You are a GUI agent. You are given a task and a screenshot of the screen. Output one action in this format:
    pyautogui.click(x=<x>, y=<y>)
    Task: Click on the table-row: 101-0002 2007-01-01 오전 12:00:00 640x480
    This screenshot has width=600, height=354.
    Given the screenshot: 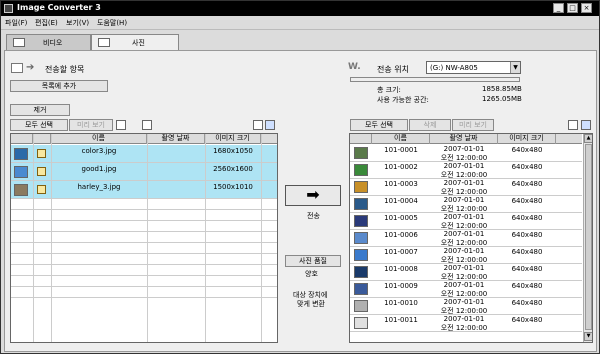 What is the action you would take?
    pyautogui.click(x=466, y=170)
    